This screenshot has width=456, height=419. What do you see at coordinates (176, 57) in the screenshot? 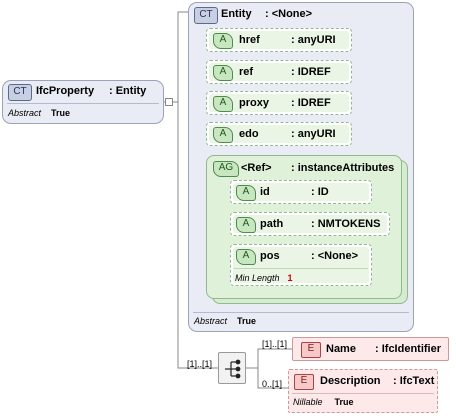
I see `ifcproperty-to-entity-line` at bounding box center [176, 57].